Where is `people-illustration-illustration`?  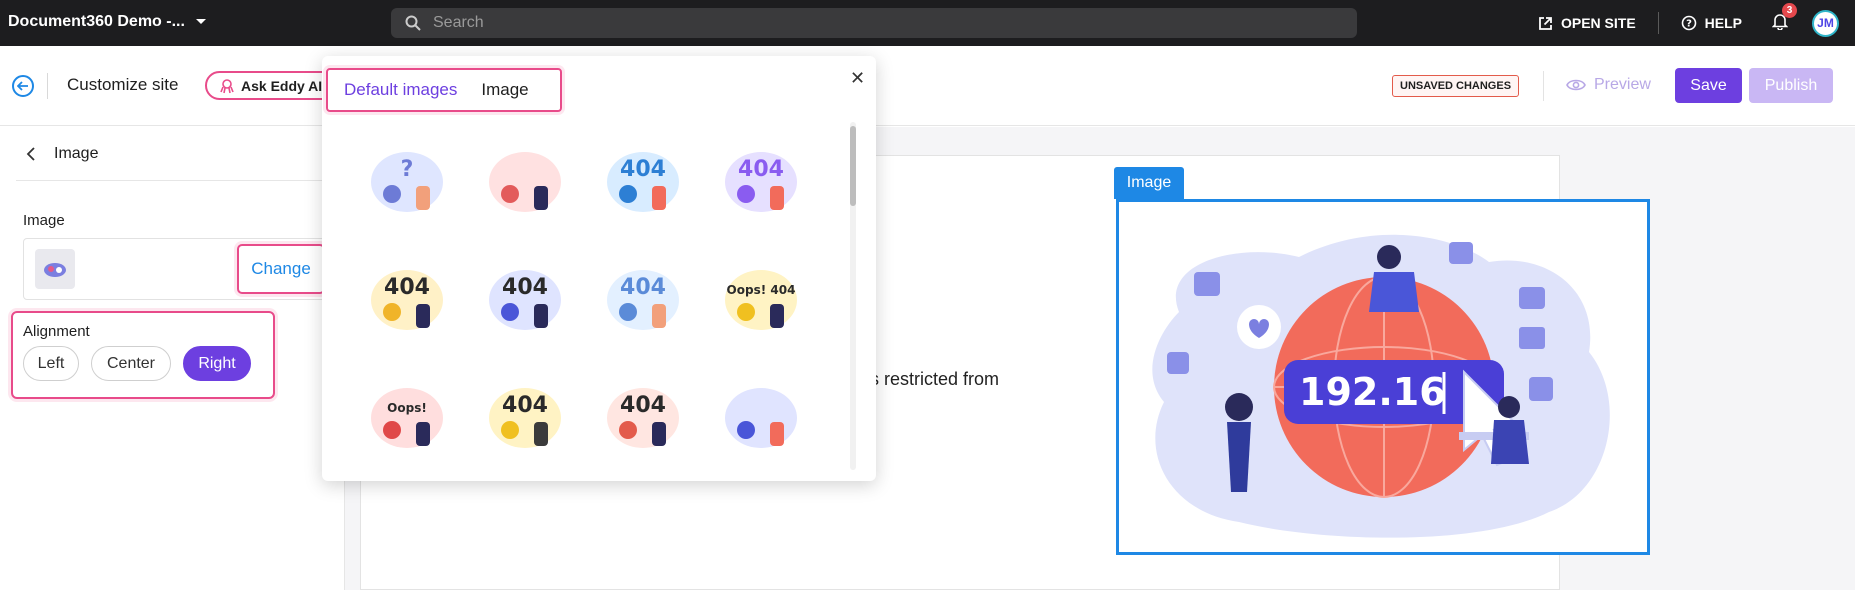
people-illustration-illustration is located at coordinates (525, 182).